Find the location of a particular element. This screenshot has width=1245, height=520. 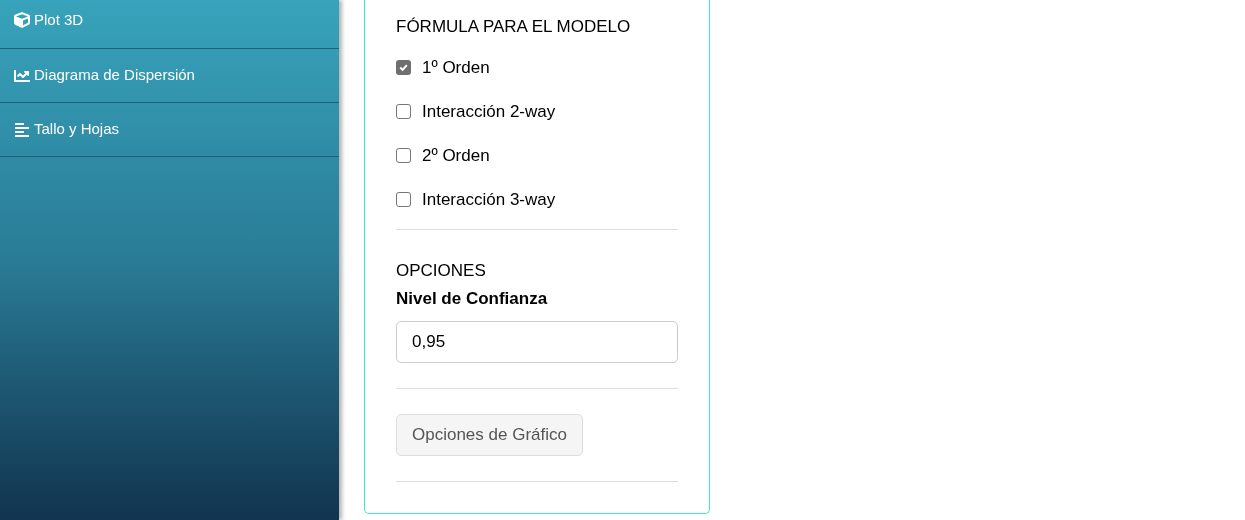

section-title: FÓRMULA PARA EL MODELO is located at coordinates (514, 27).